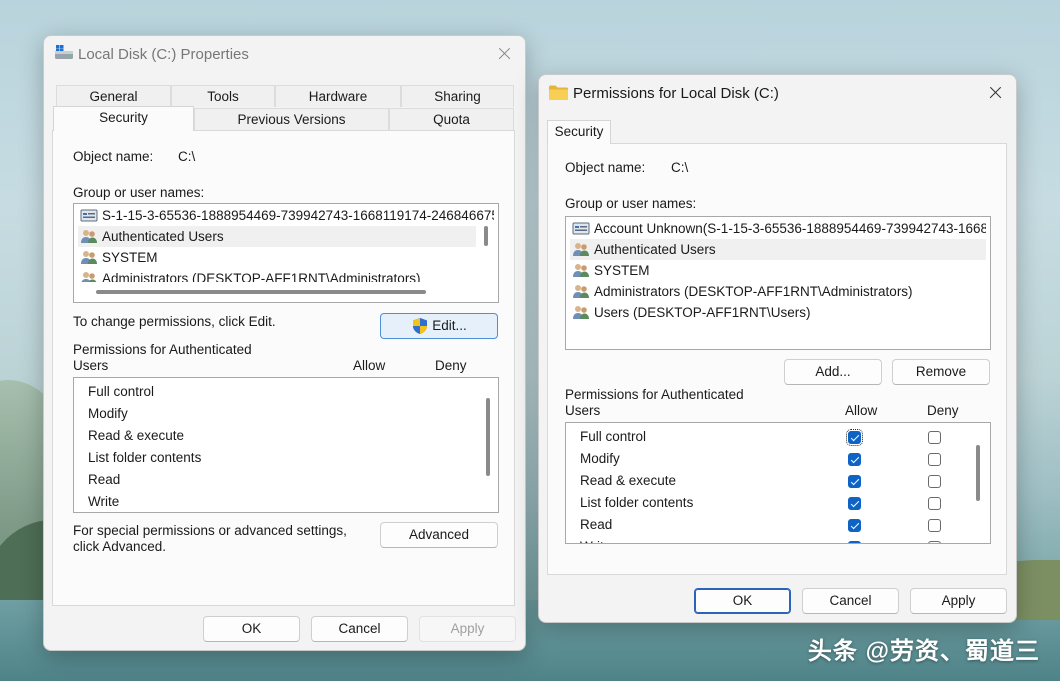  I want to click on permission-row: Read, so click(104, 479).